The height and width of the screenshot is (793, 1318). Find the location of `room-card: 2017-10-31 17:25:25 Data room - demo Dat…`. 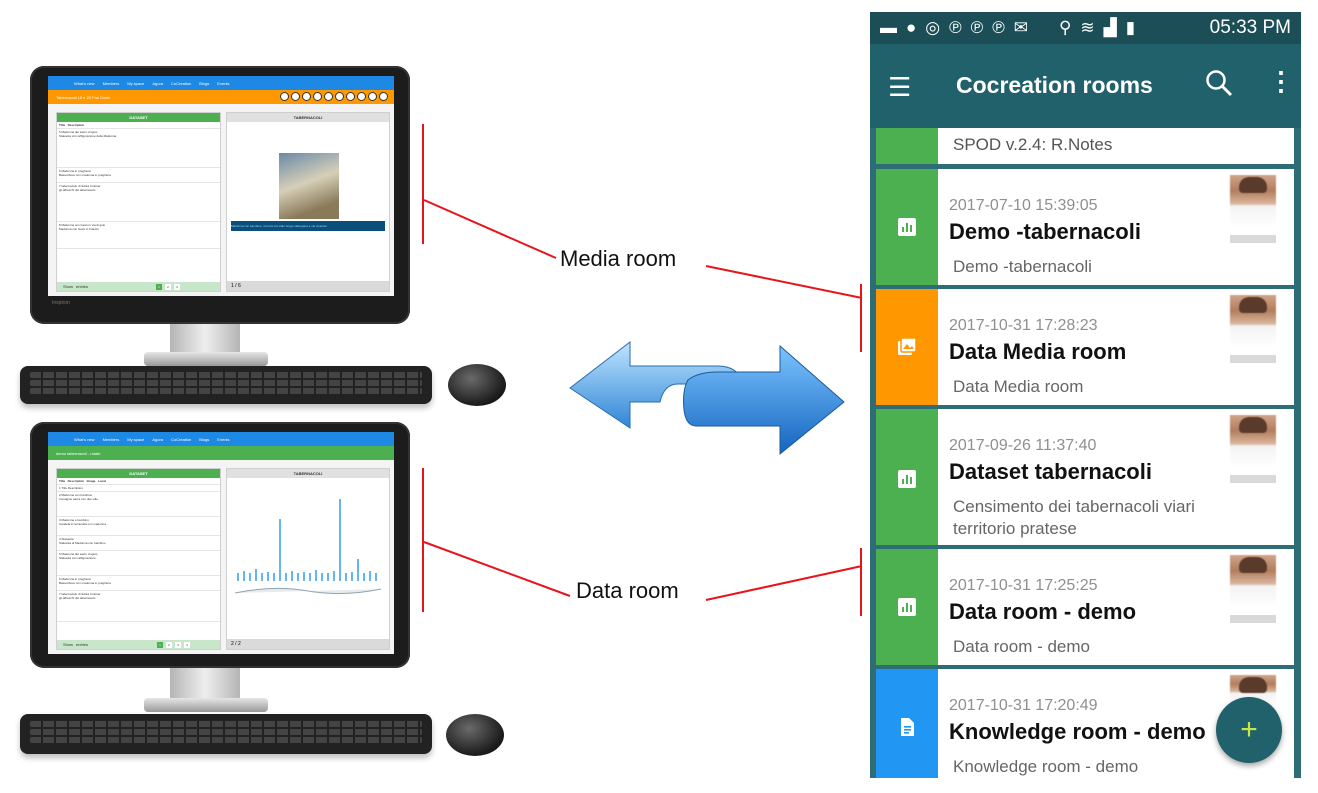

room-card: 2017-10-31 17:25:25 Data room - demo Dat… is located at coordinates (1085, 607).